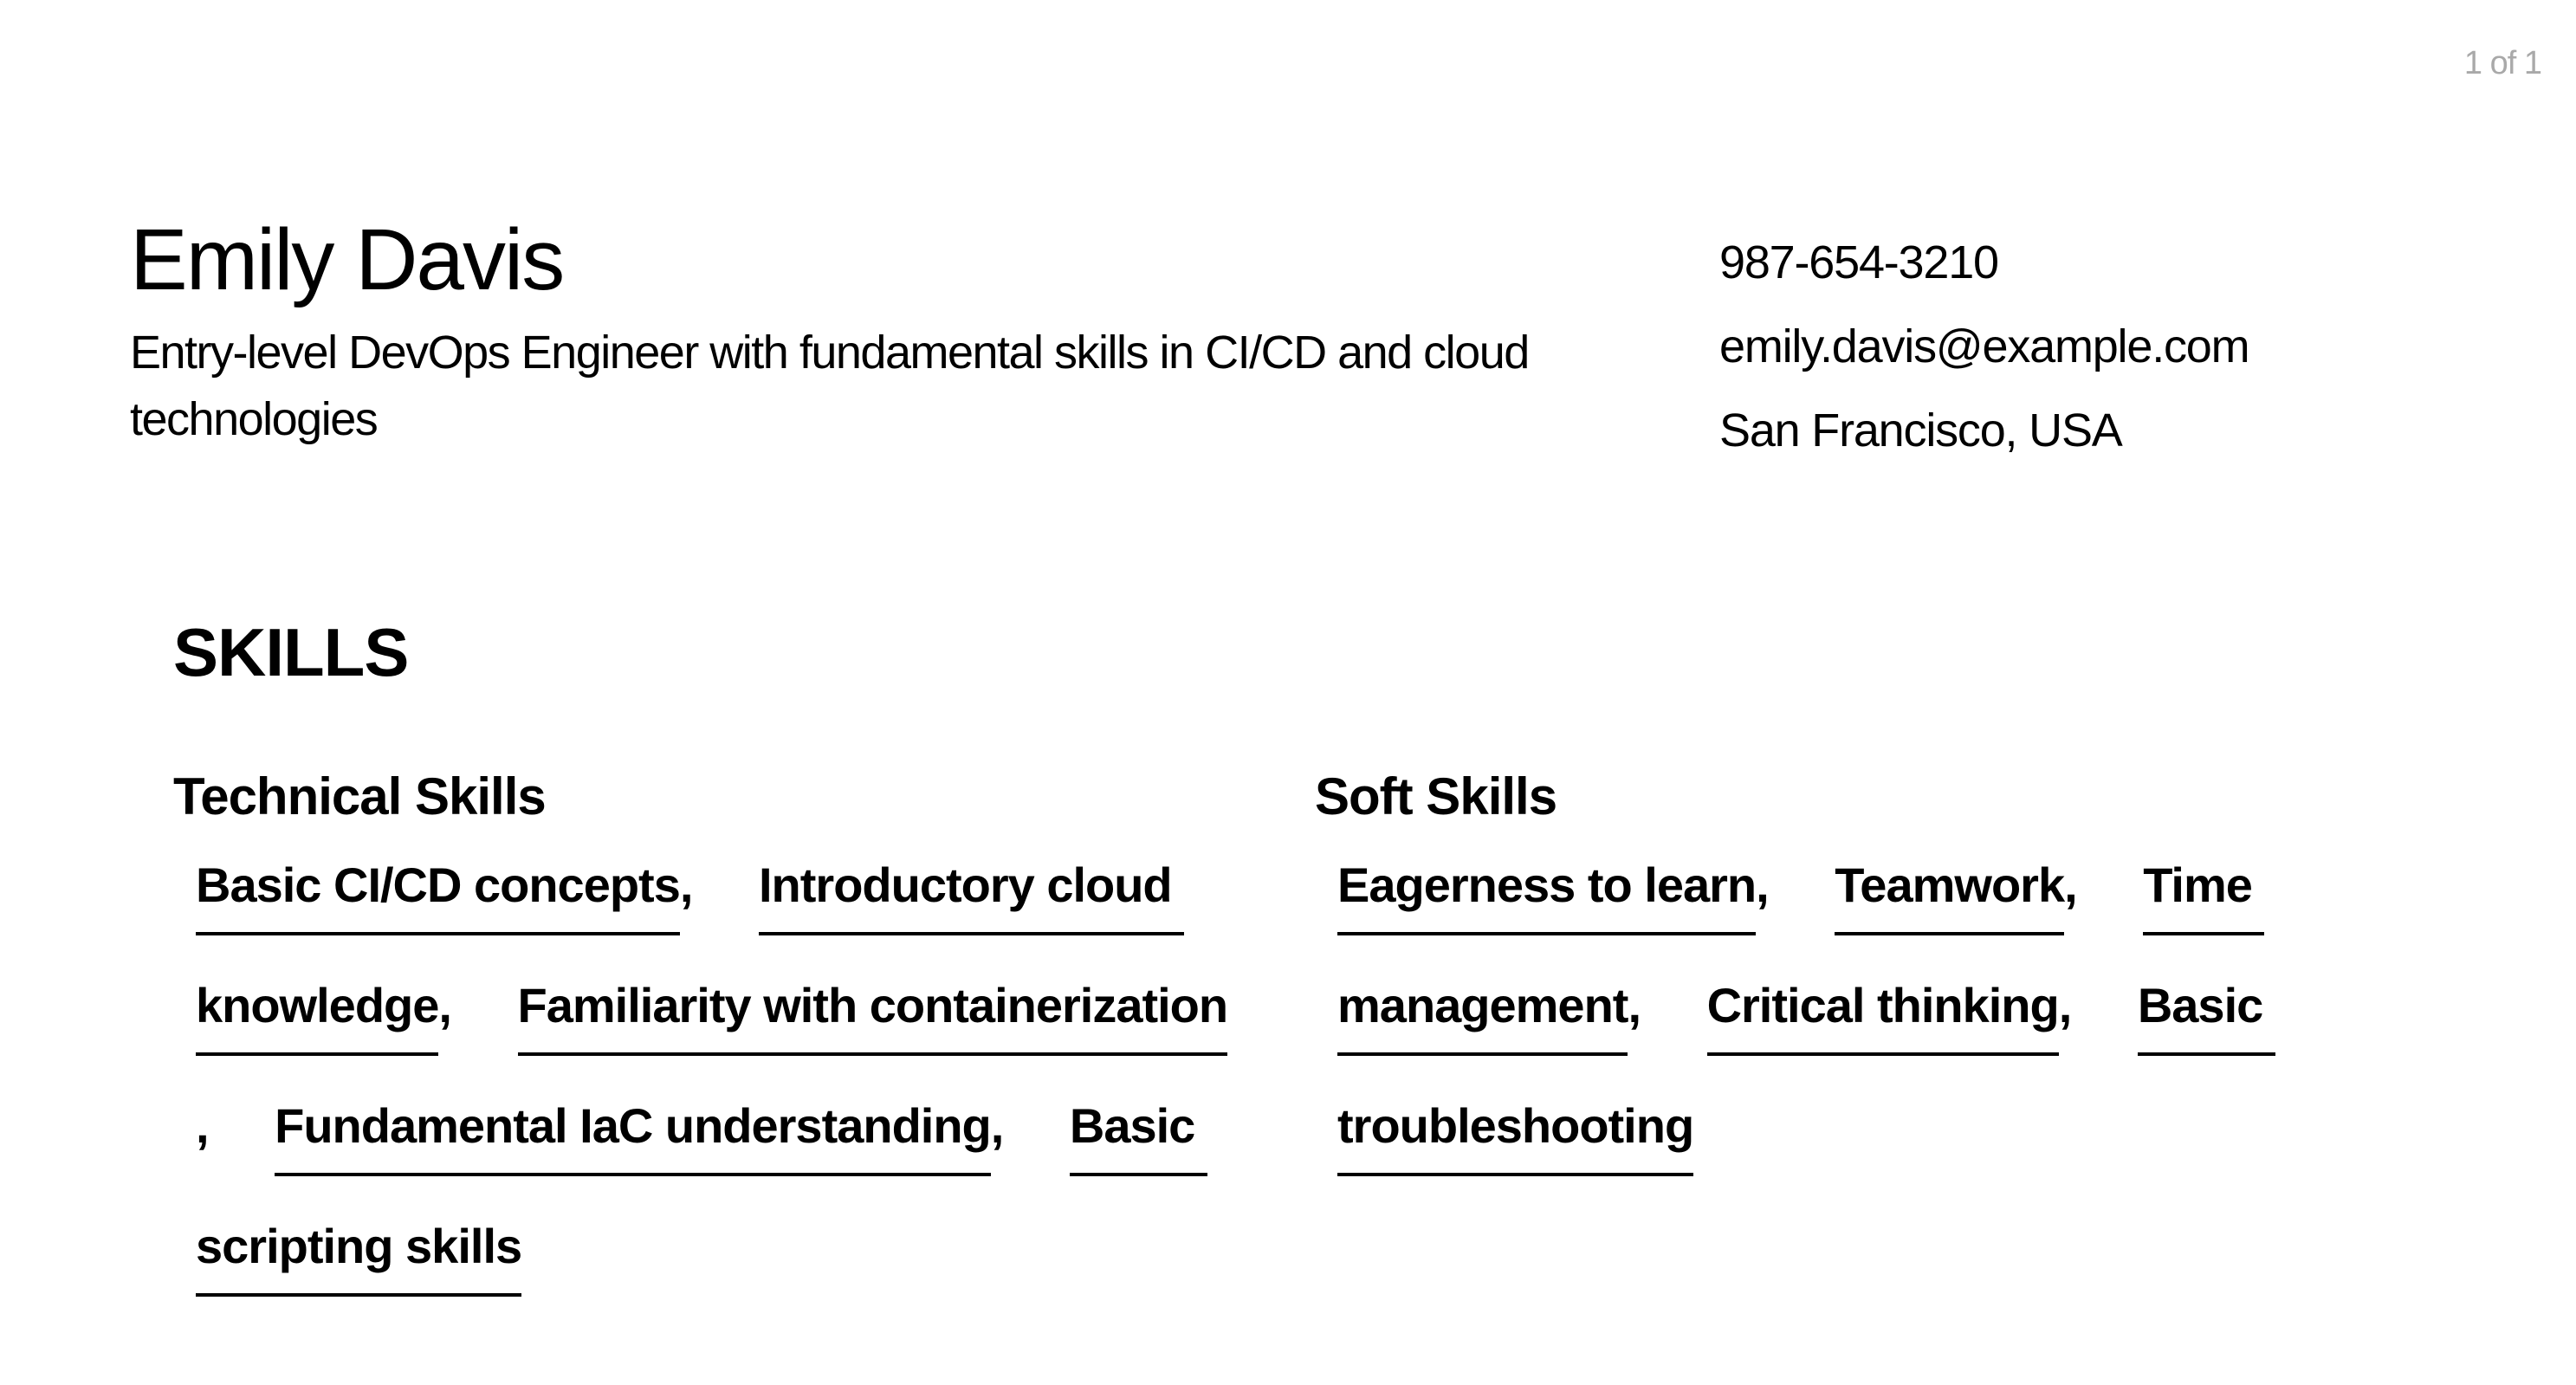 This screenshot has width=2576, height=1385. Describe the element at coordinates (1968, 1016) in the screenshot. I see `skill-label: thinking` at that location.